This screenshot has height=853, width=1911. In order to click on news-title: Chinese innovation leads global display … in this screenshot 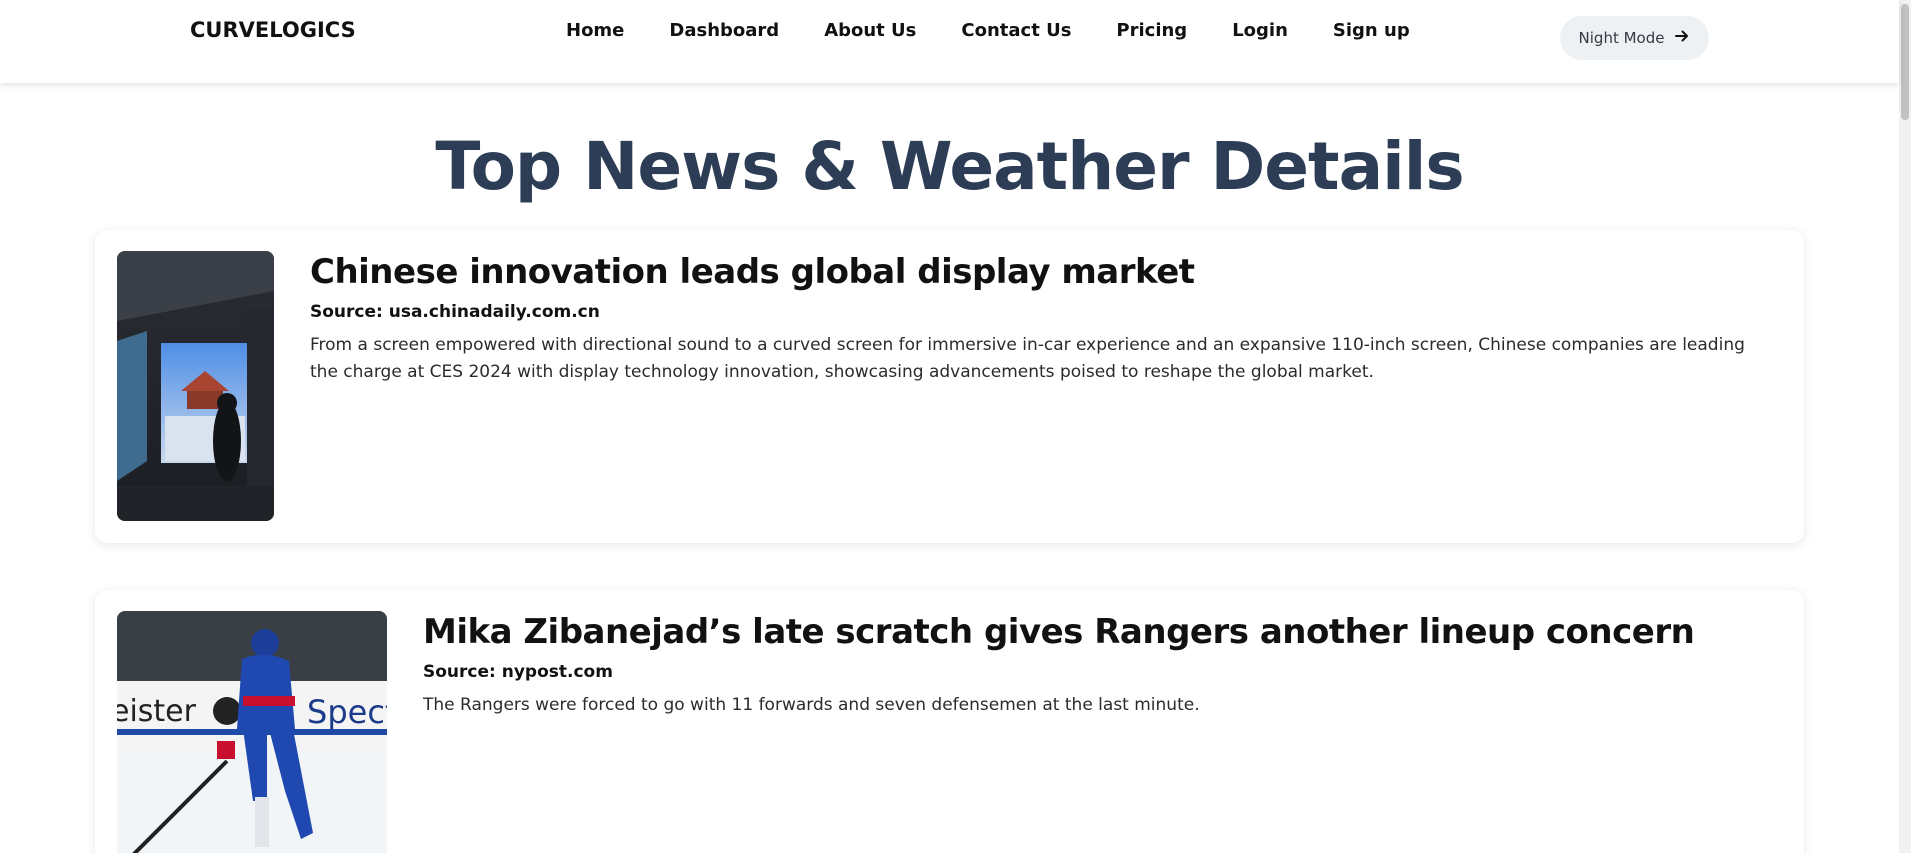, I will do `click(1042, 272)`.